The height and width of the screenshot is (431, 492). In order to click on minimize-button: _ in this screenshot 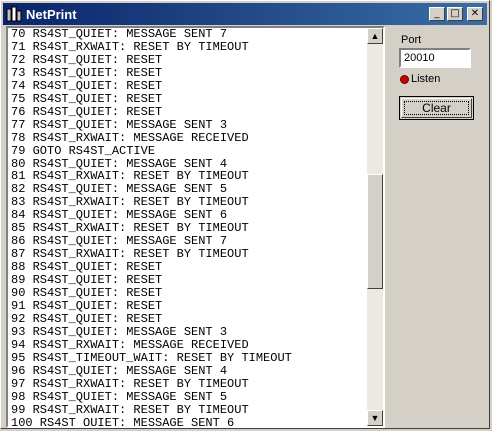, I will do `click(437, 14)`.